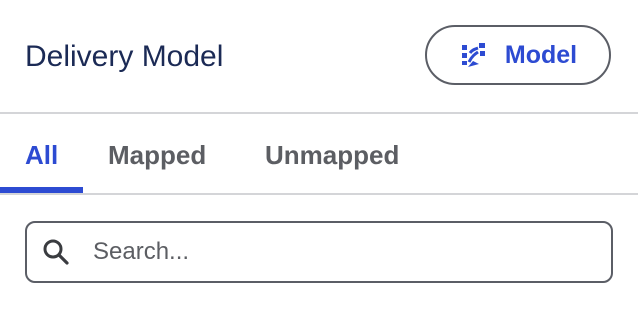 The width and height of the screenshot is (638, 312). Describe the element at coordinates (56, 252) in the screenshot. I see `search-icon` at that location.